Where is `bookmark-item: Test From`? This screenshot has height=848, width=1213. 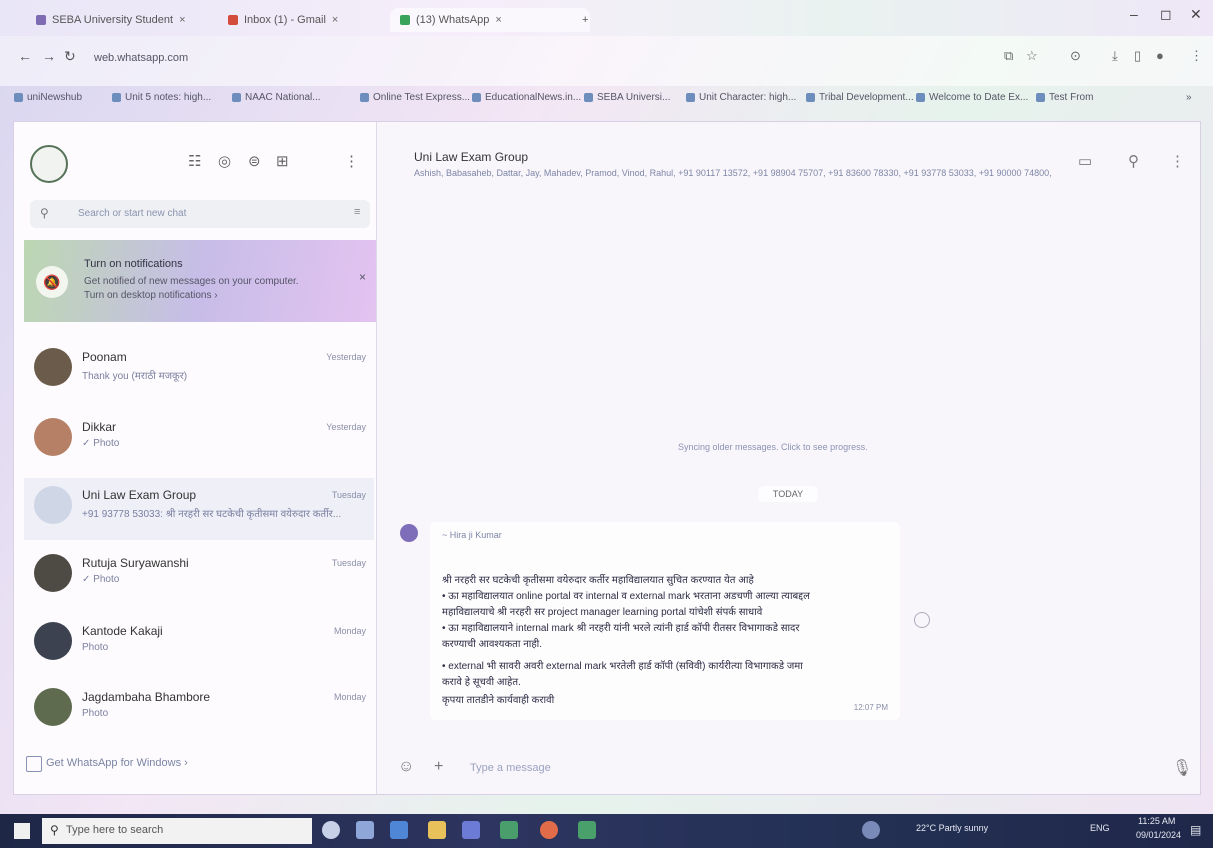
bookmark-item: Test From is located at coordinates (1064, 97).